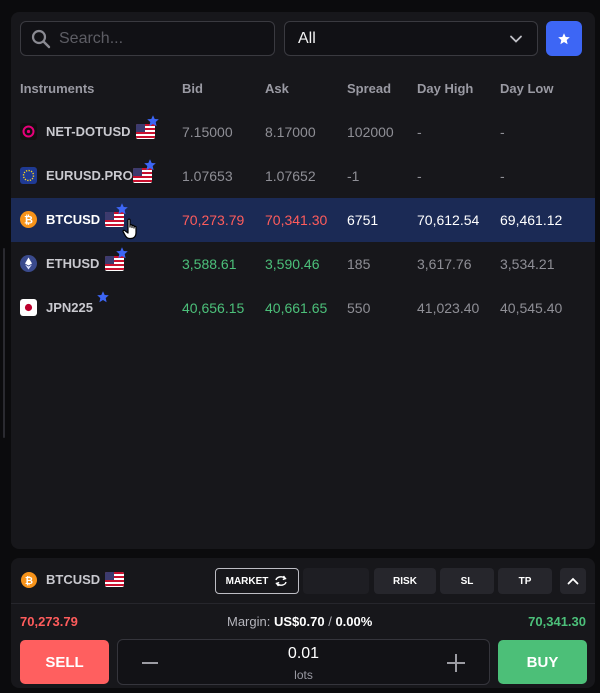 The height and width of the screenshot is (693, 600). I want to click on column-header-ask: Ask, so click(277, 88).